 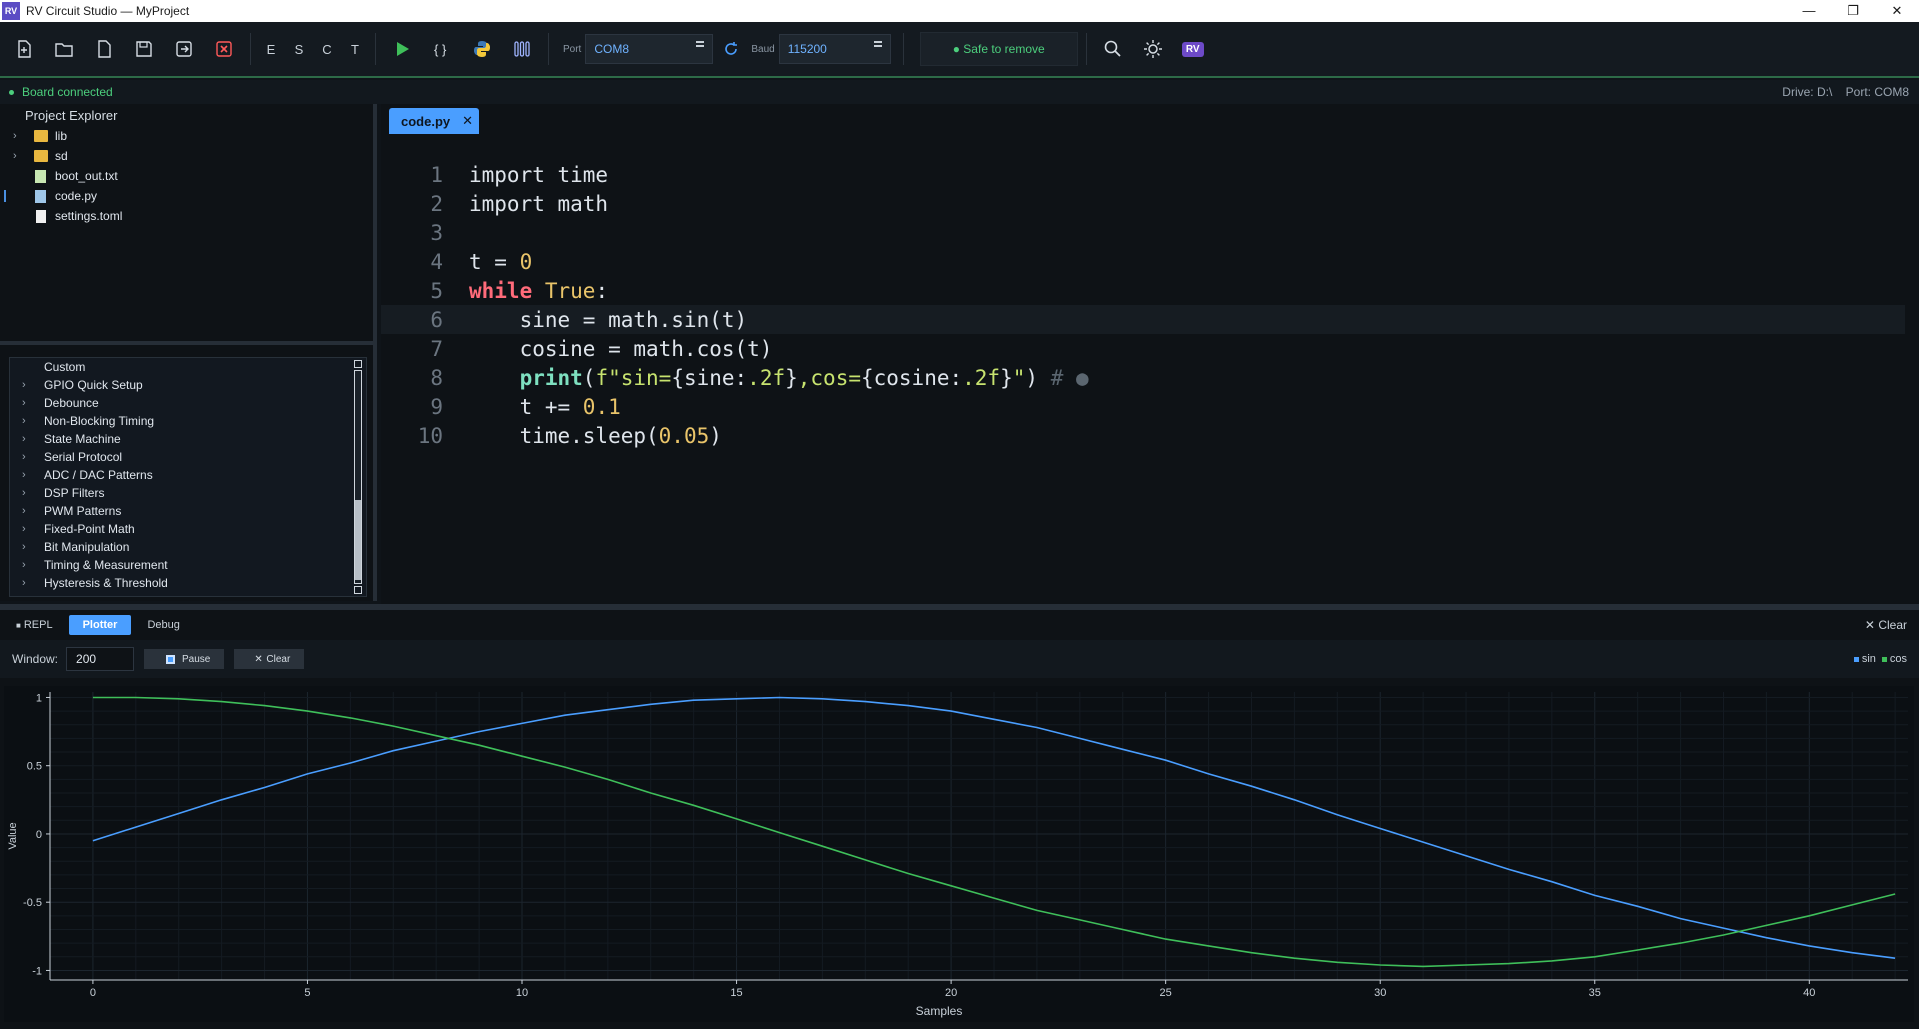 I want to click on rv-badge-icon: RV, so click(x=1192, y=49).